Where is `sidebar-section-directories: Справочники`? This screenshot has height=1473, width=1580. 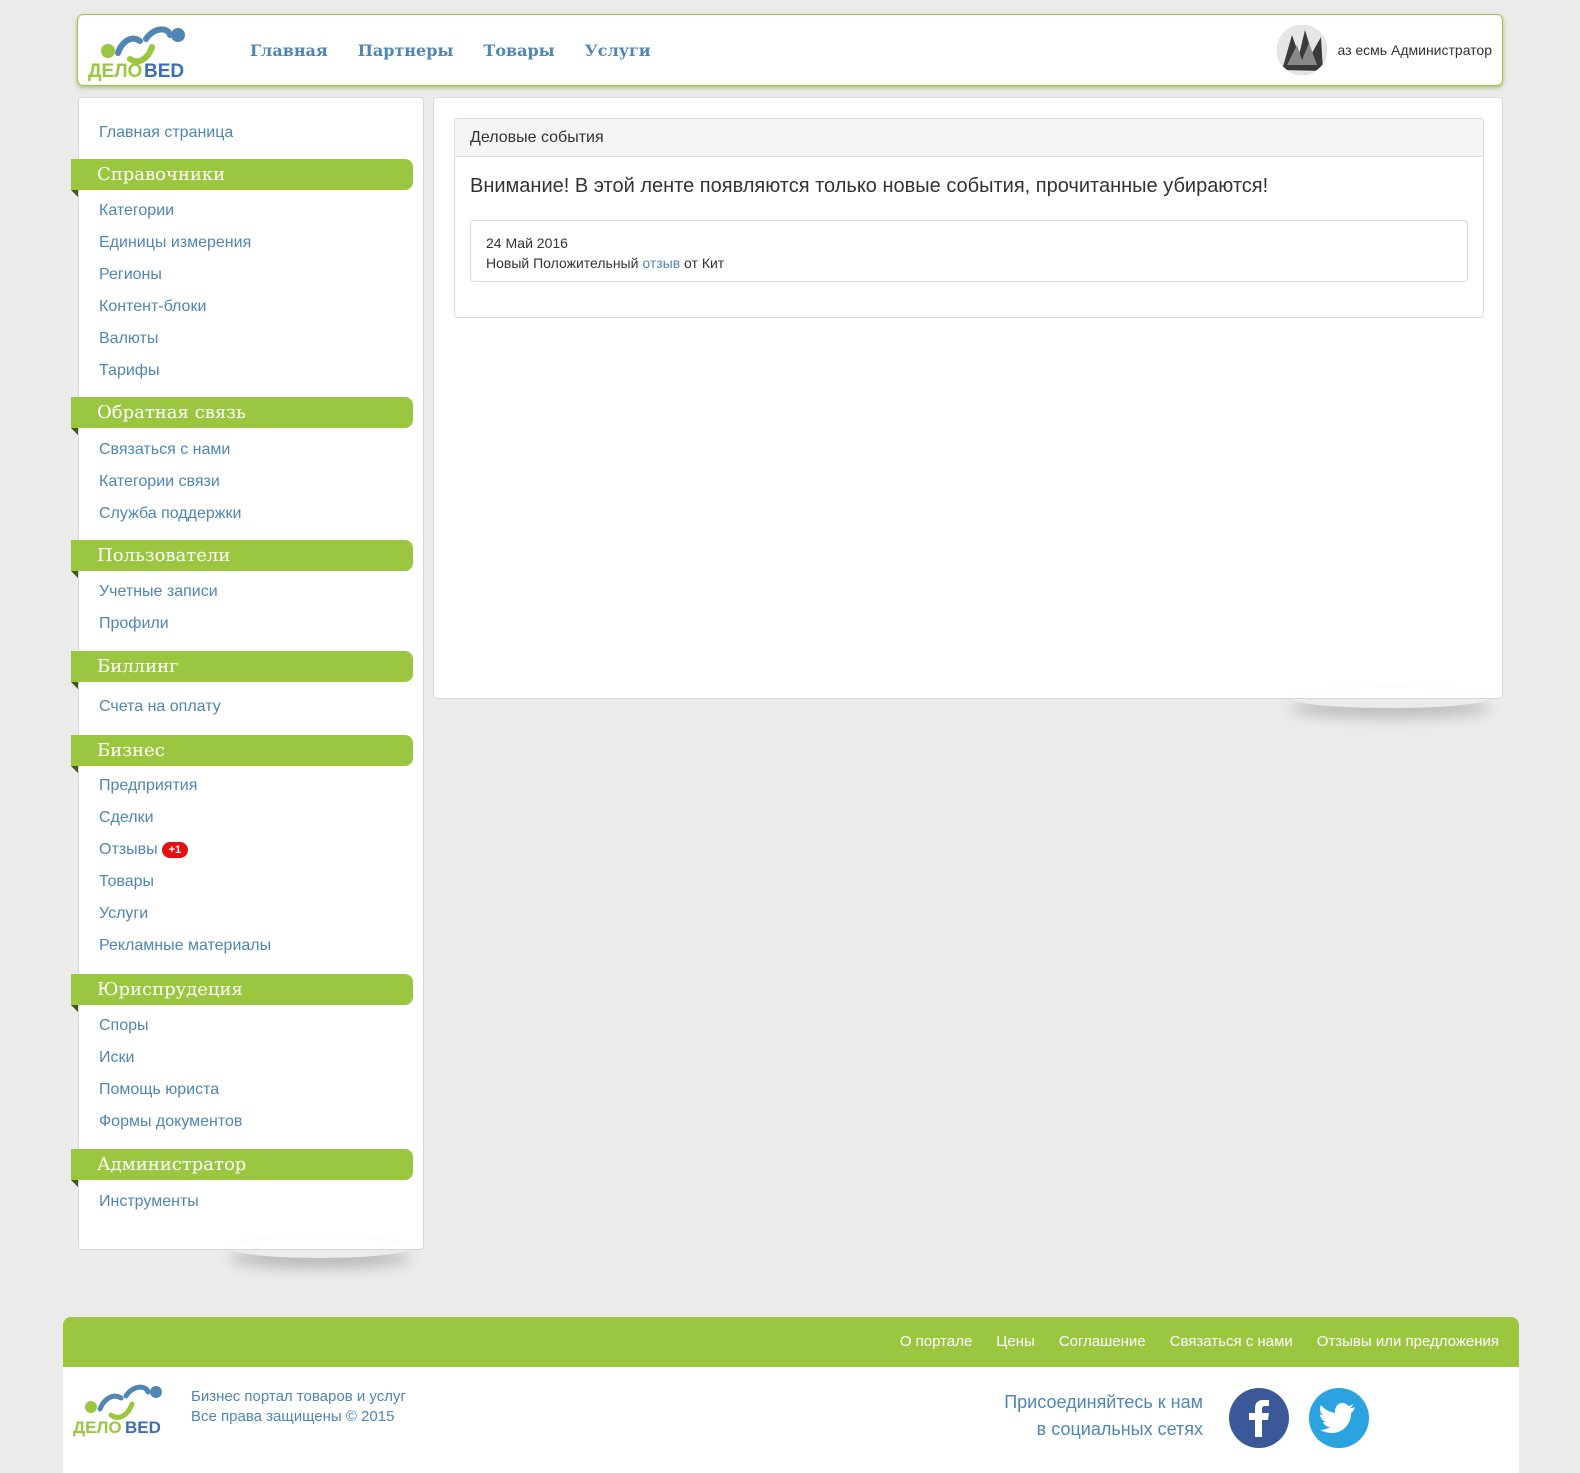 sidebar-section-directories: Справочники is located at coordinates (242, 178).